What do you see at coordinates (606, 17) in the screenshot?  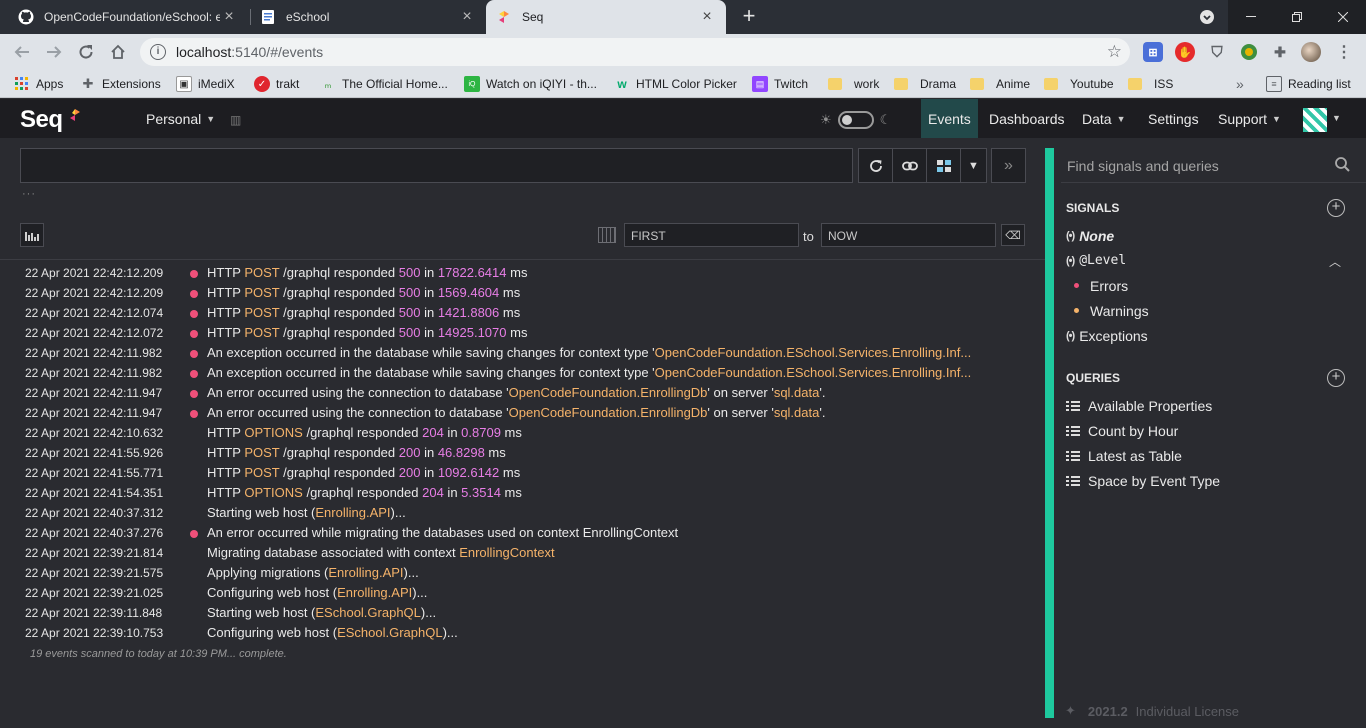 I see `tab-seq: Seq ×` at bounding box center [606, 17].